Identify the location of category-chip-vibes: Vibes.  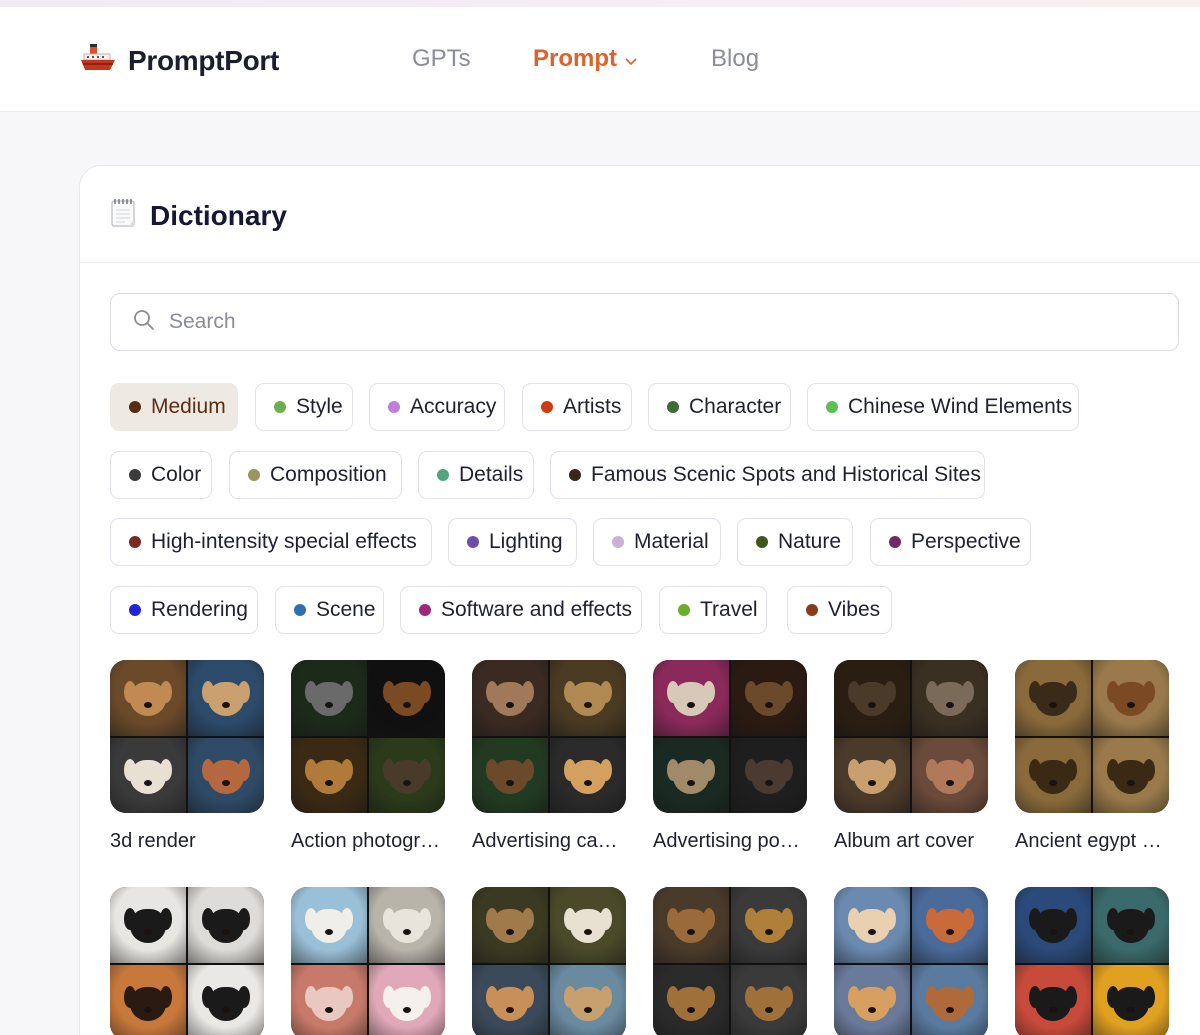
(839, 610).